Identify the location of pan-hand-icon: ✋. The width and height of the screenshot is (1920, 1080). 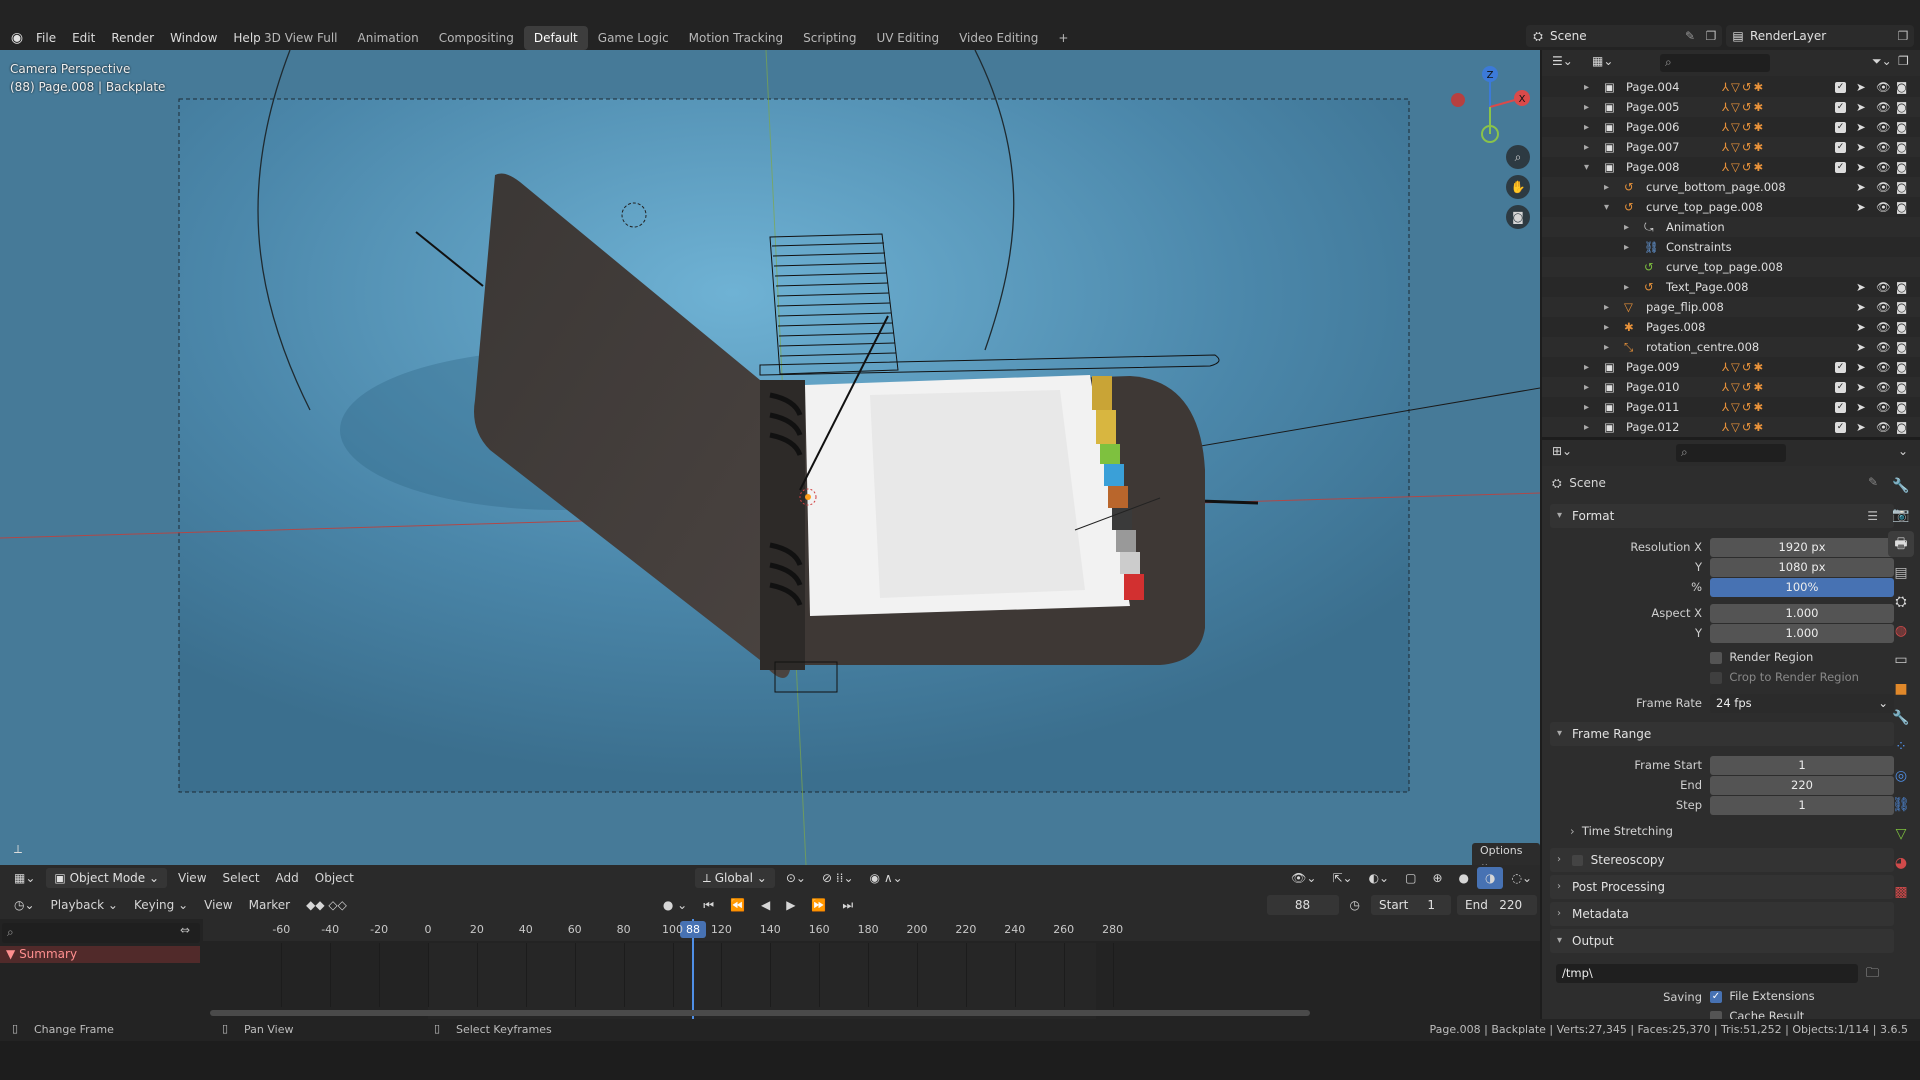
(1518, 187).